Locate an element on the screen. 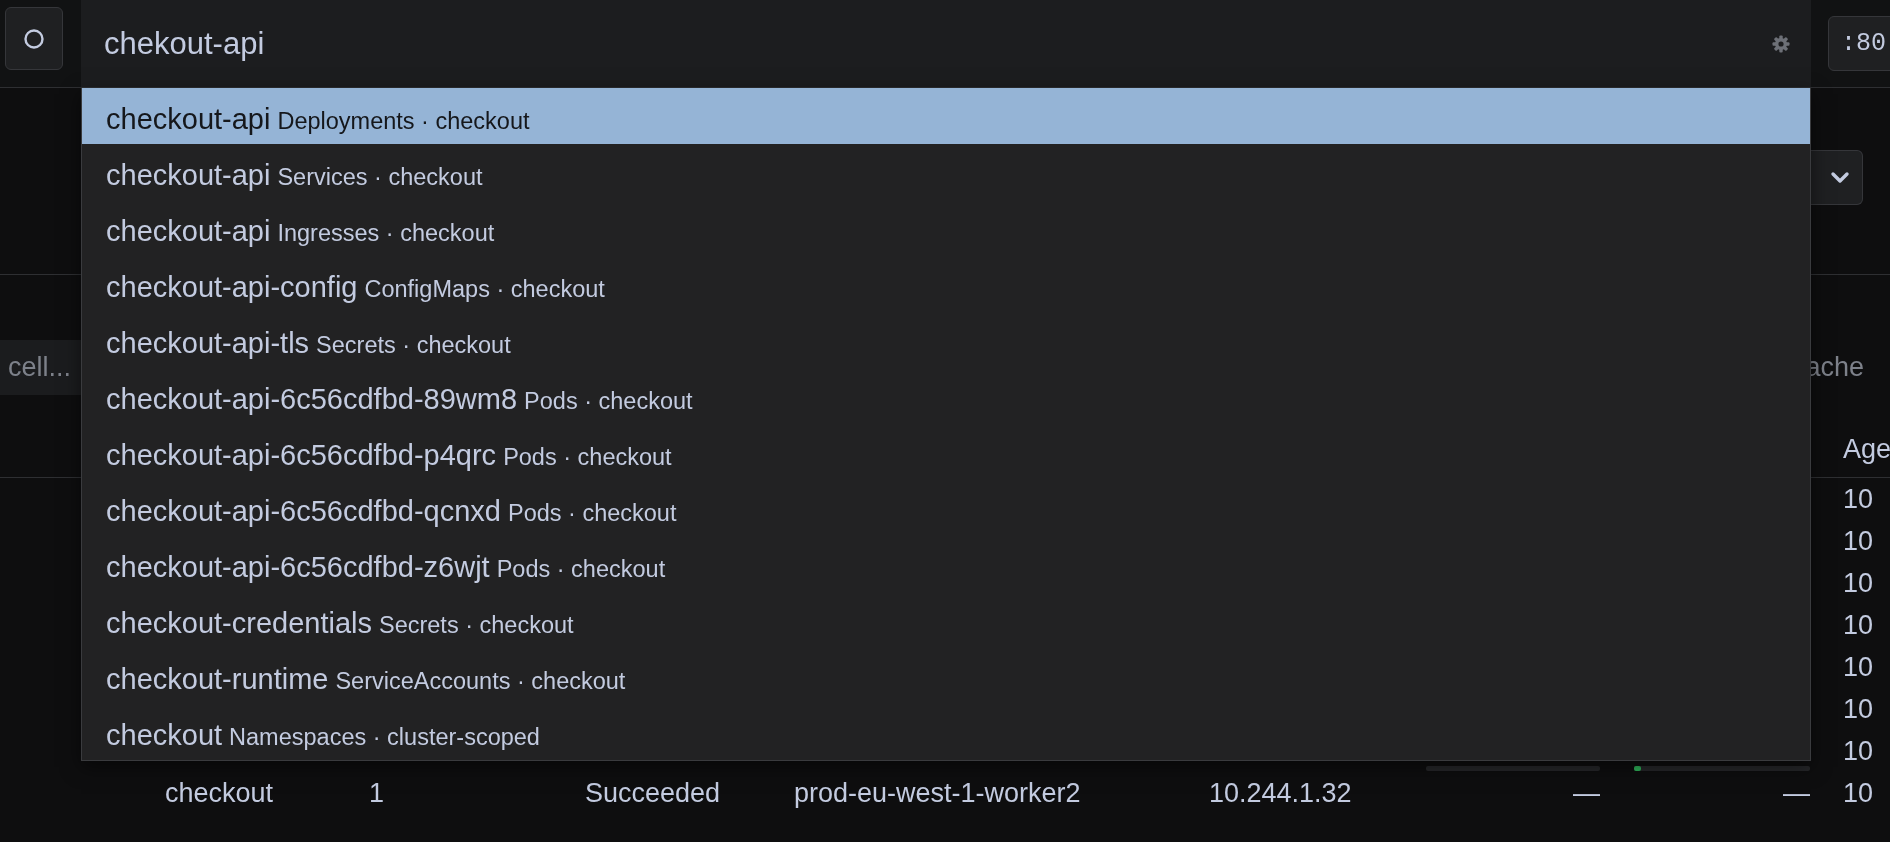 The image size is (1890, 842). result-detail: Deployments · checkout is located at coordinates (403, 121).